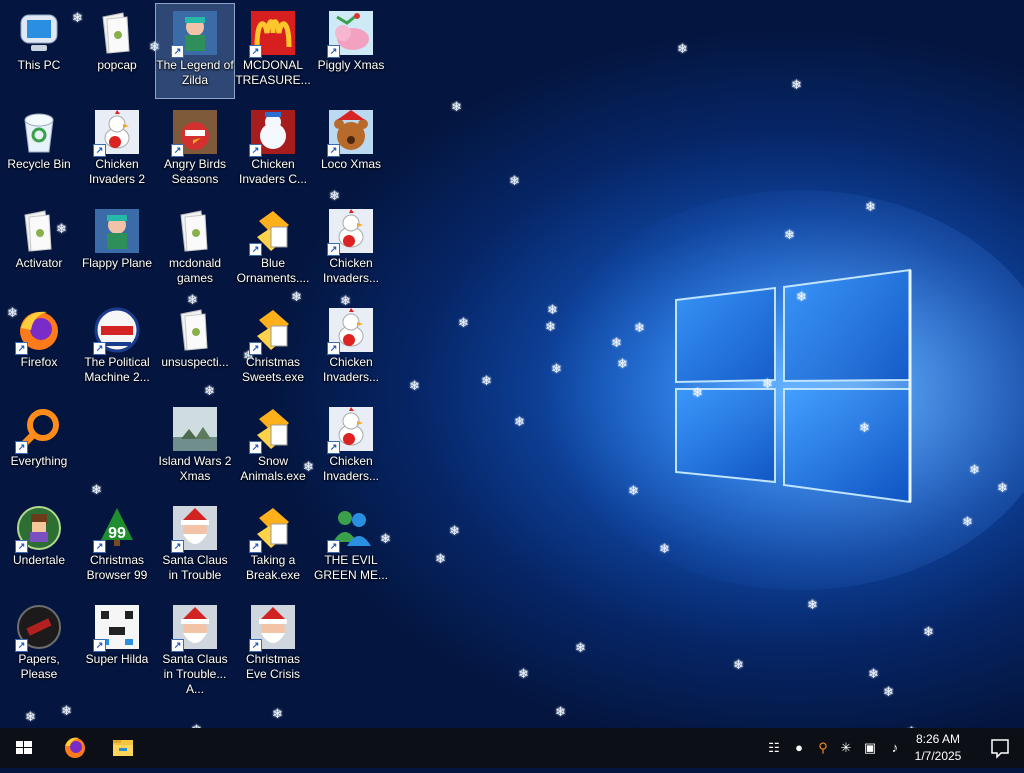 The height and width of the screenshot is (773, 1024). Describe the element at coordinates (39, 447) in the screenshot. I see `desktop-icon: ↗ Everything` at that location.